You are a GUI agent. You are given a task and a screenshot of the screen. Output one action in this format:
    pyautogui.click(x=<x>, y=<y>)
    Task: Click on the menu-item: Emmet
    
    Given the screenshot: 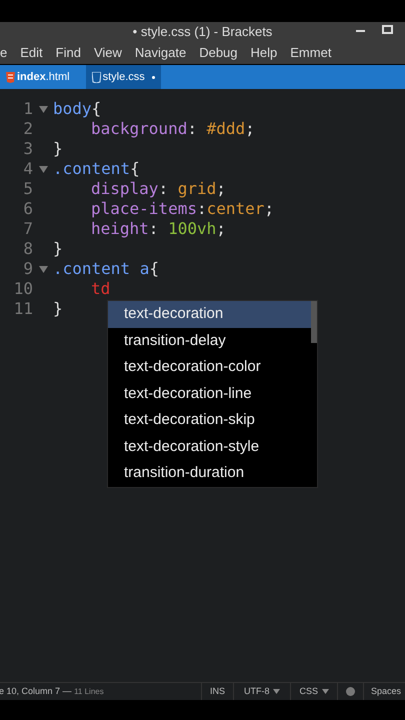 What is the action you would take?
    pyautogui.click(x=311, y=53)
    